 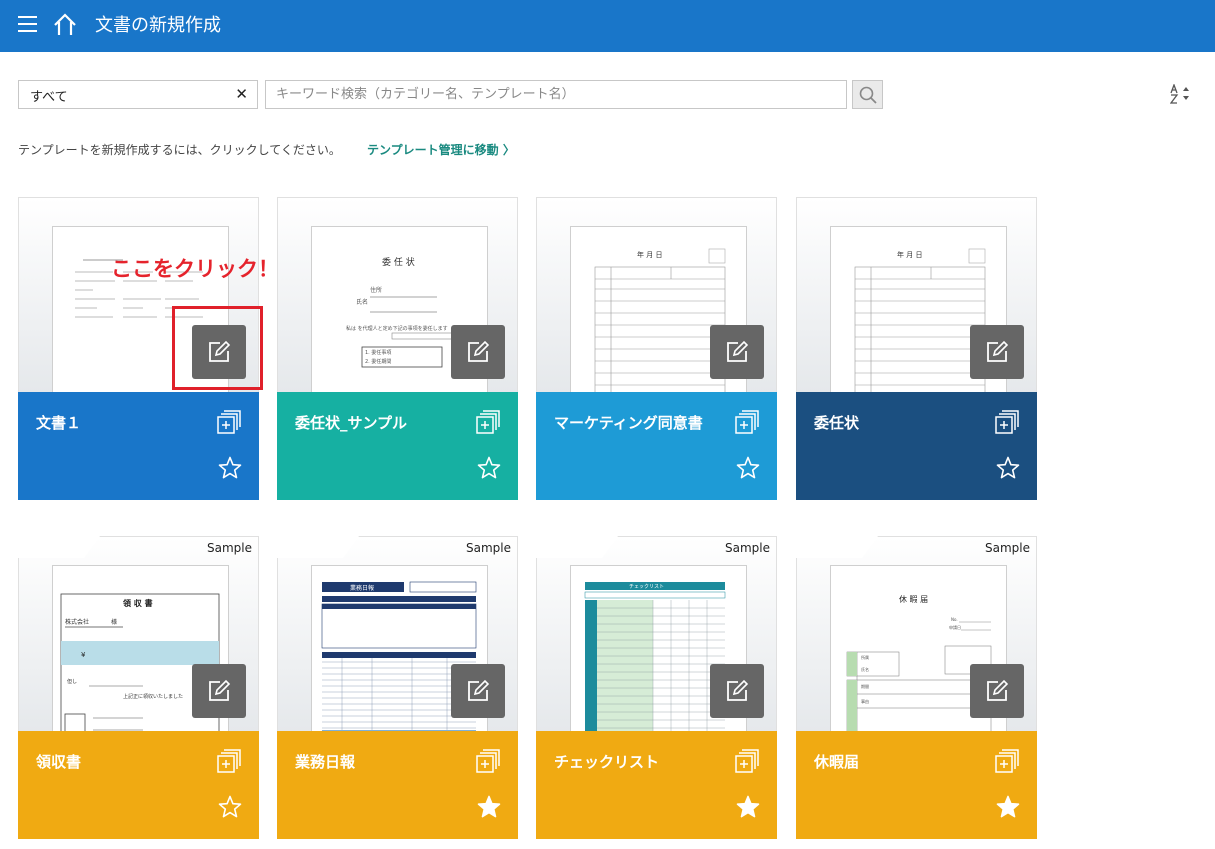 I want to click on hint-text: テンプレートを新規作成するには、クリックしてください。, so click(x=179, y=150).